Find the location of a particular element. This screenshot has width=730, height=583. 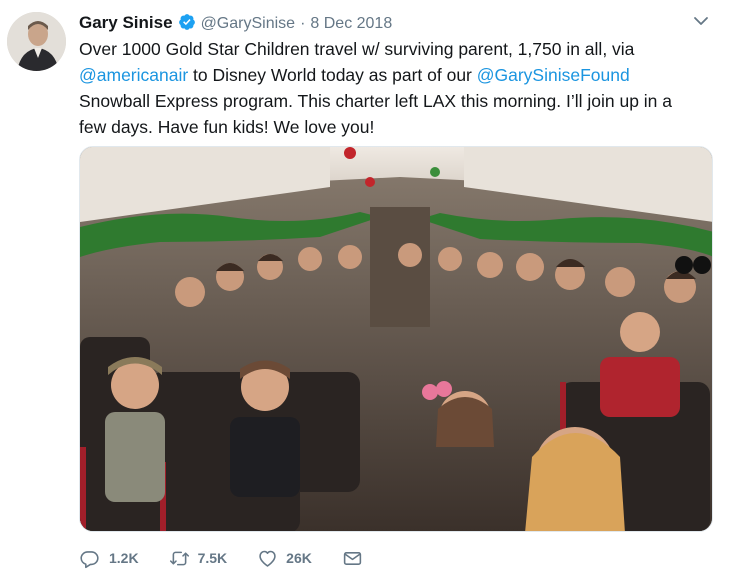

mention-link-americanair: @americanair is located at coordinates (133, 75).